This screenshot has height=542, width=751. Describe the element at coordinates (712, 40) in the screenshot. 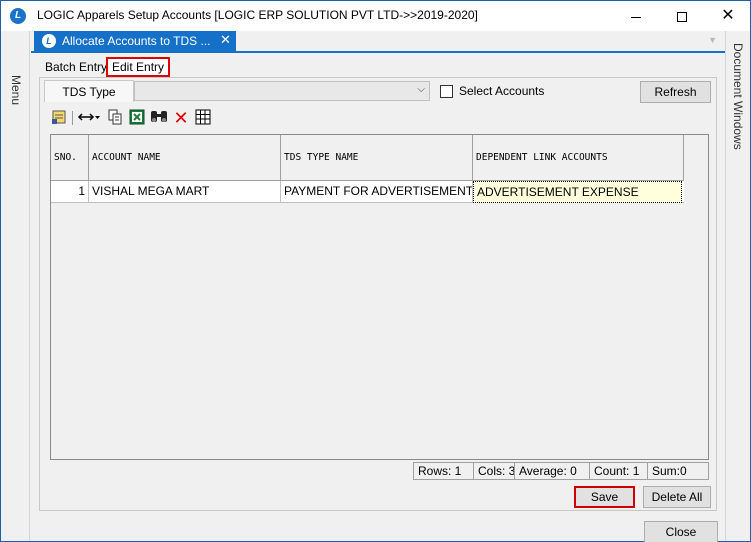

I see `chevron-down-icon: ▼` at that location.